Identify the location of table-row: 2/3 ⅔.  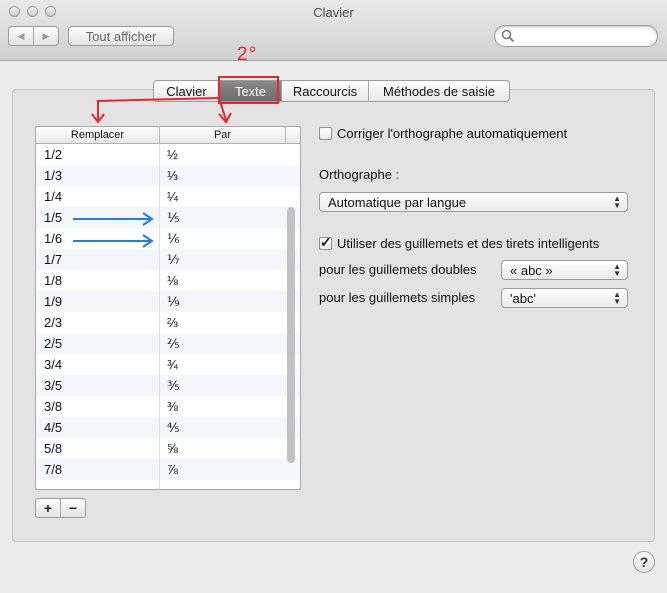
(168, 322).